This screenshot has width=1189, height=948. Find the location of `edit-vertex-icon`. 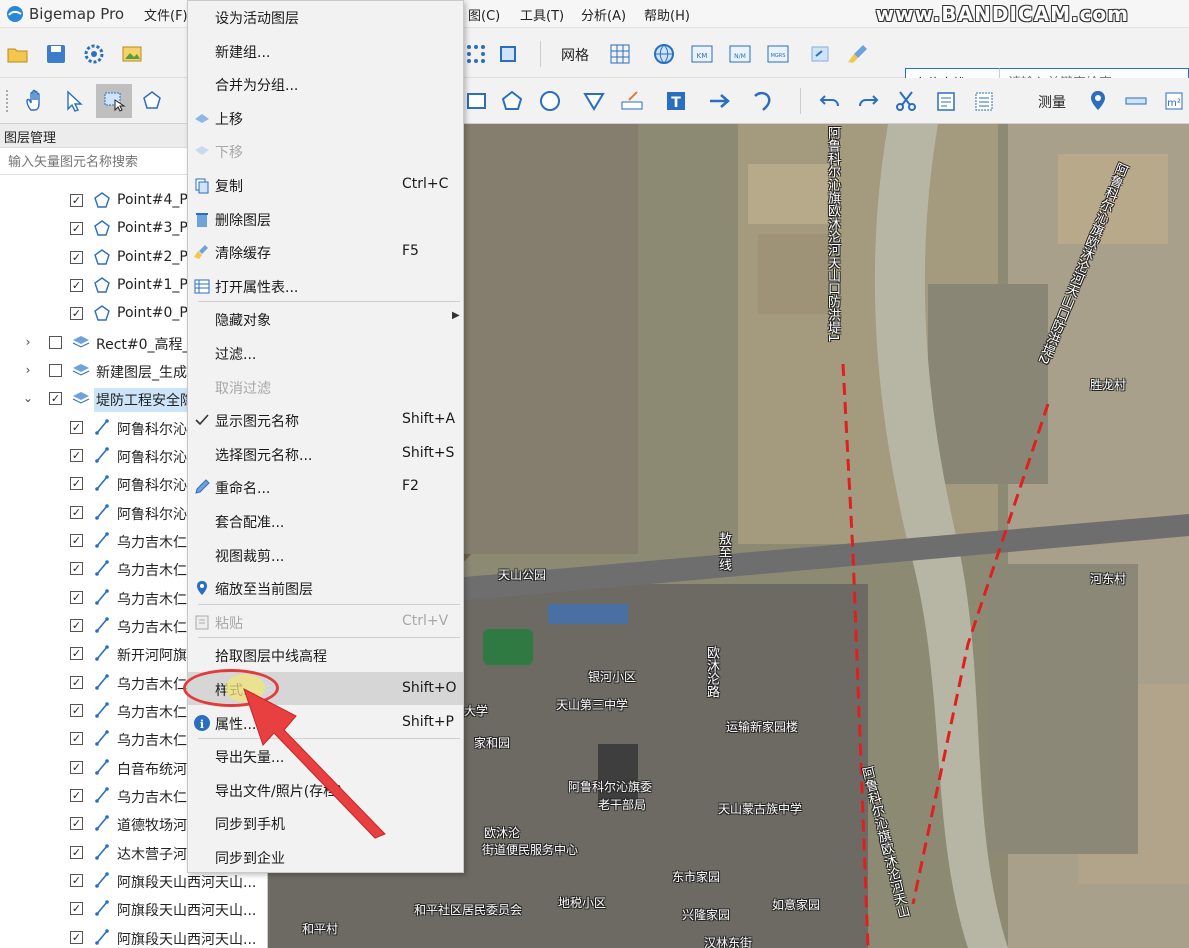

edit-vertex-icon is located at coordinates (152, 101).